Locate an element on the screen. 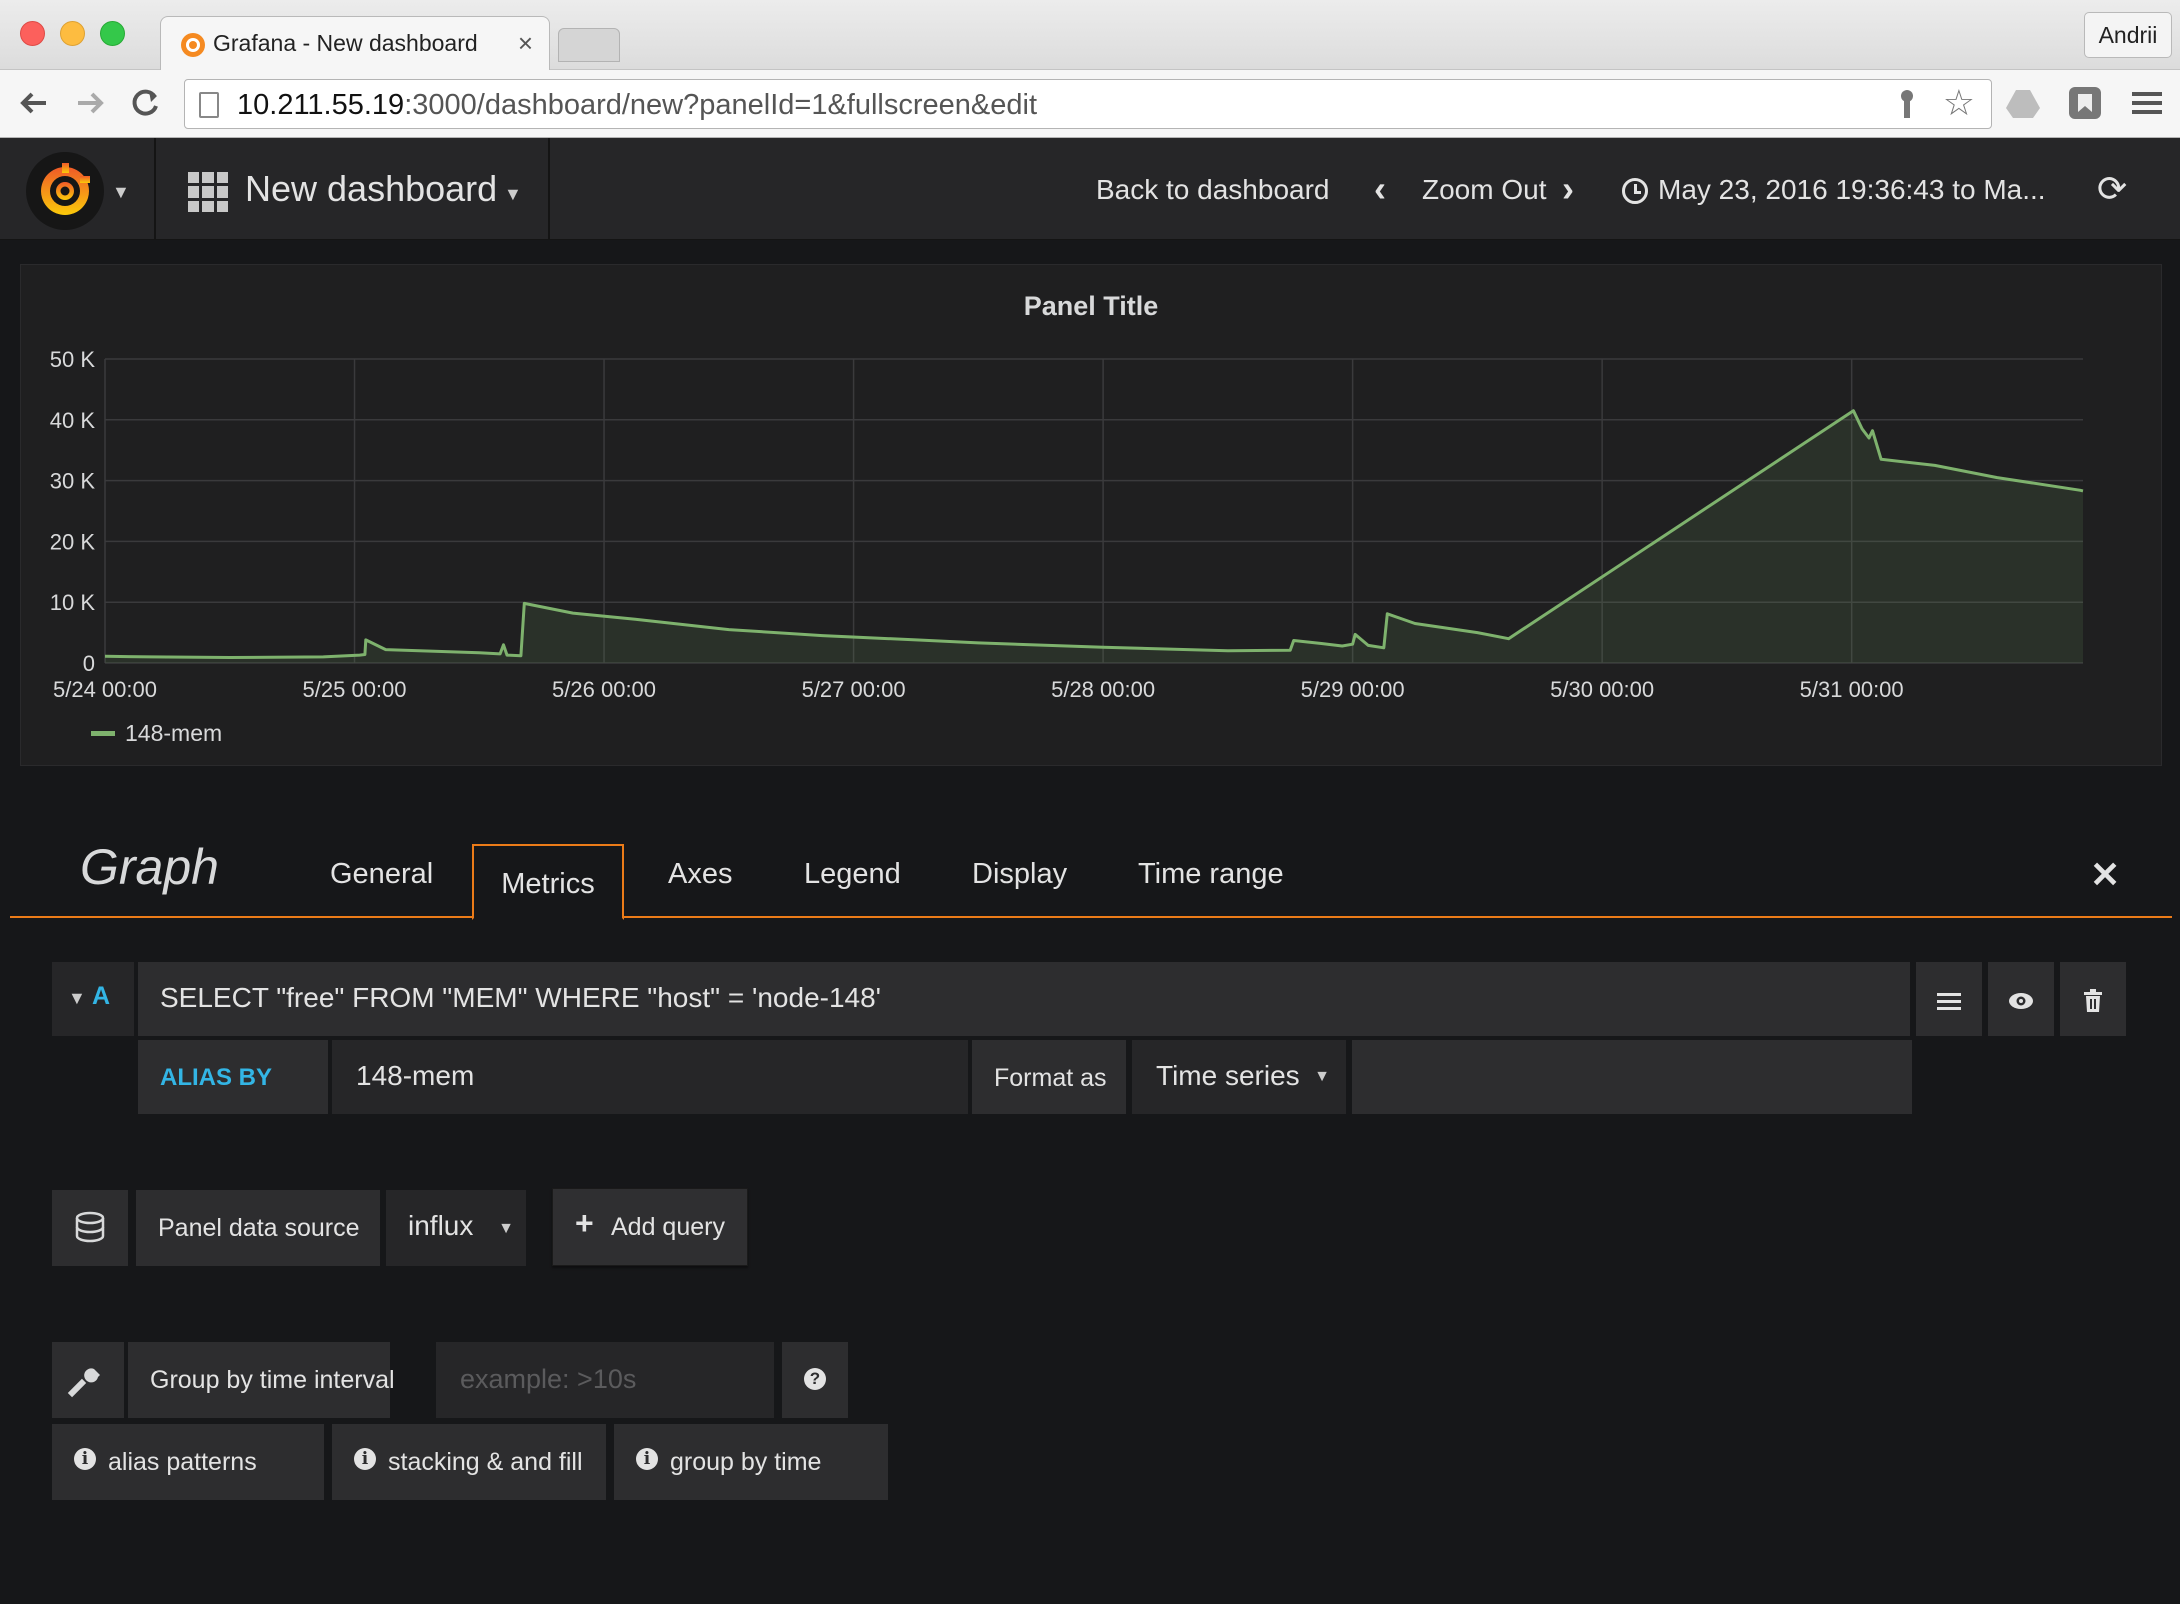 The width and height of the screenshot is (2180, 1604). editor-title: Graph is located at coordinates (149, 867).